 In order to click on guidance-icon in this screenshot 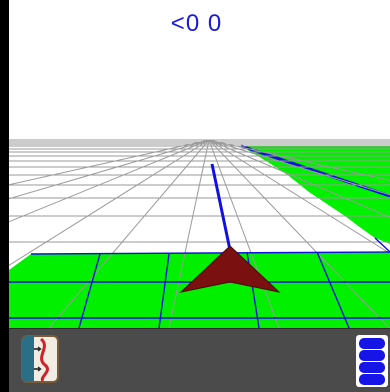, I will do `click(40, 359)`.